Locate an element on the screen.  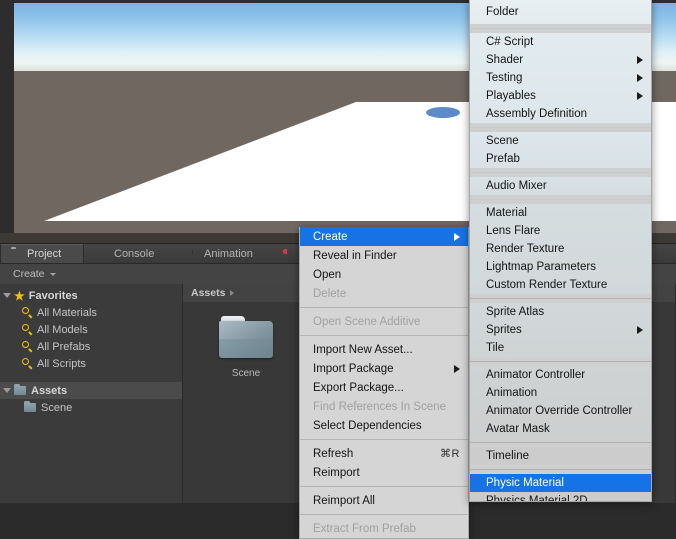
submenu-item-prefab: Prefab is located at coordinates (560, 159).